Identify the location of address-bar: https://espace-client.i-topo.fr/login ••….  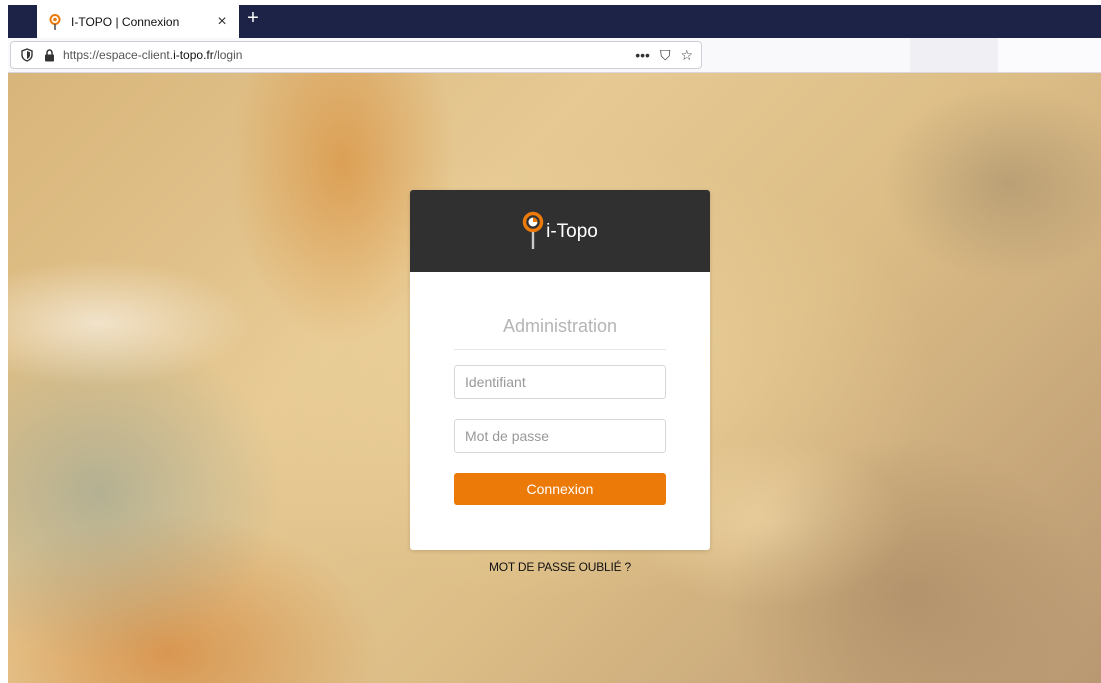
(356, 55).